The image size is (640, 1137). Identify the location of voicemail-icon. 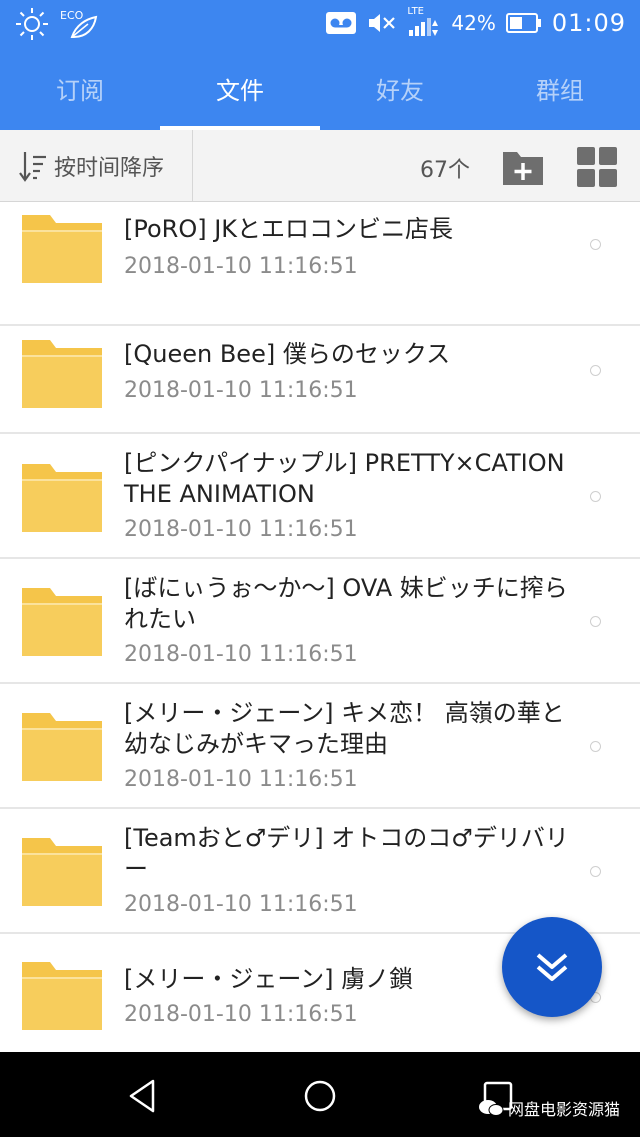
(341, 23).